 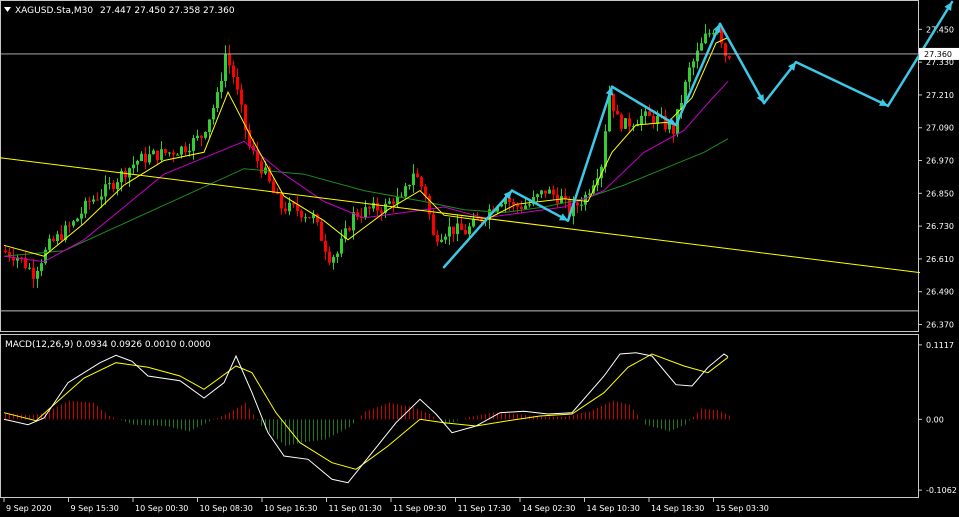 What do you see at coordinates (940, 161) in the screenshot?
I see `price-tick-label: 26.970` at bounding box center [940, 161].